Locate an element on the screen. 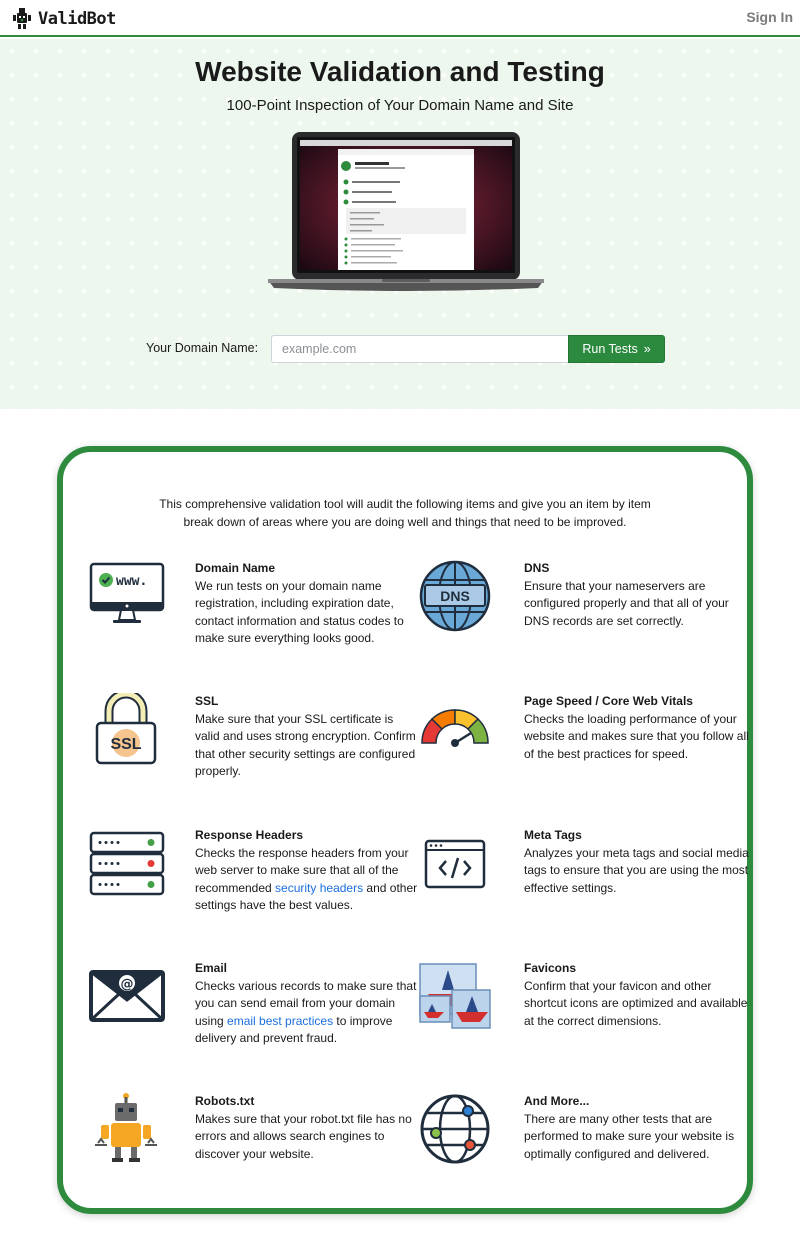 Image resolution: width=800 pixels, height=1254 pixels. feature-title: Response Headers is located at coordinates (249, 835).